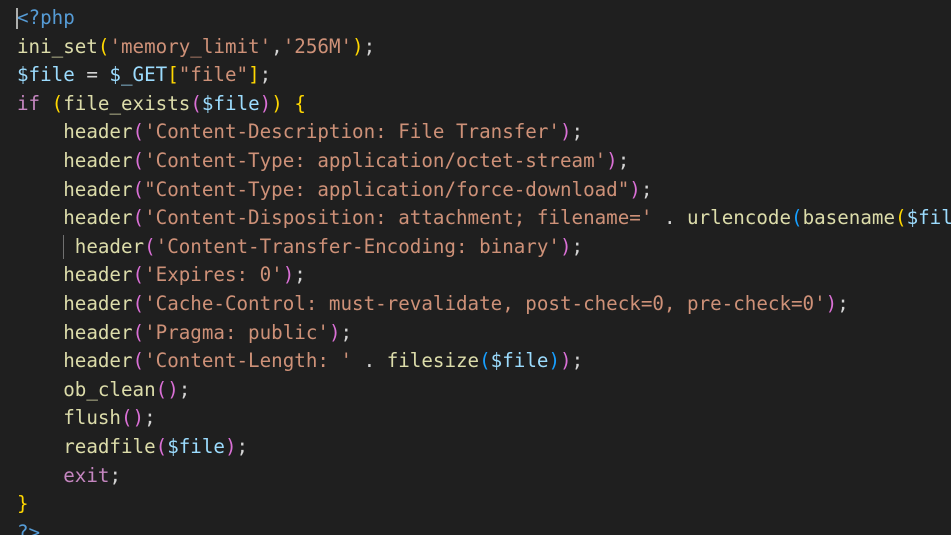 This screenshot has width=951, height=535. Describe the element at coordinates (29, 103) in the screenshot. I see `code-token: if` at that location.